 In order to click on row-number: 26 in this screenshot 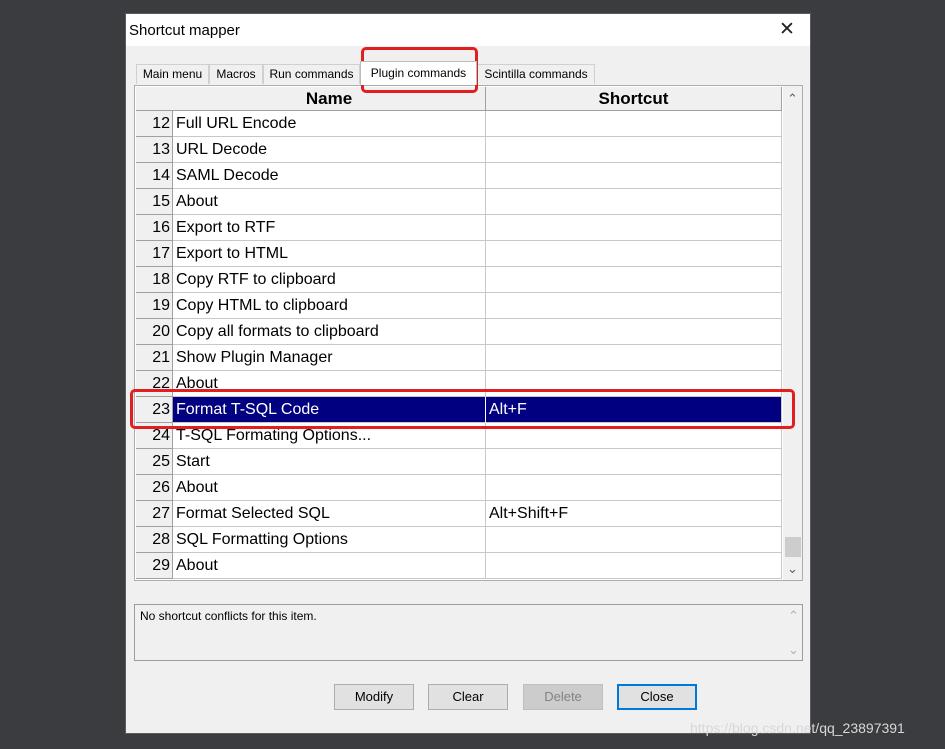, I will do `click(154, 488)`.